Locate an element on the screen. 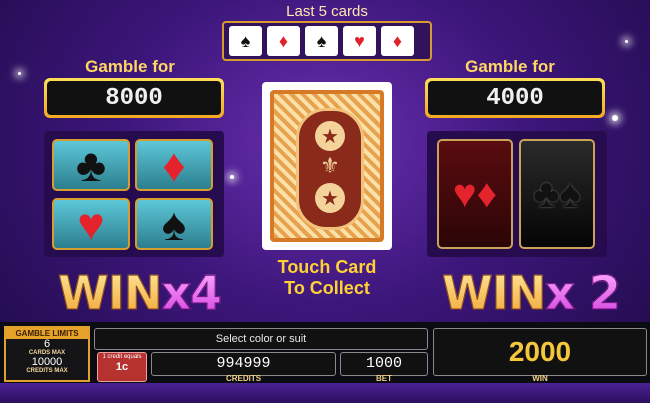 This screenshot has width=650, height=403. credits-max-label: CREDITS MAX is located at coordinates (47, 371).